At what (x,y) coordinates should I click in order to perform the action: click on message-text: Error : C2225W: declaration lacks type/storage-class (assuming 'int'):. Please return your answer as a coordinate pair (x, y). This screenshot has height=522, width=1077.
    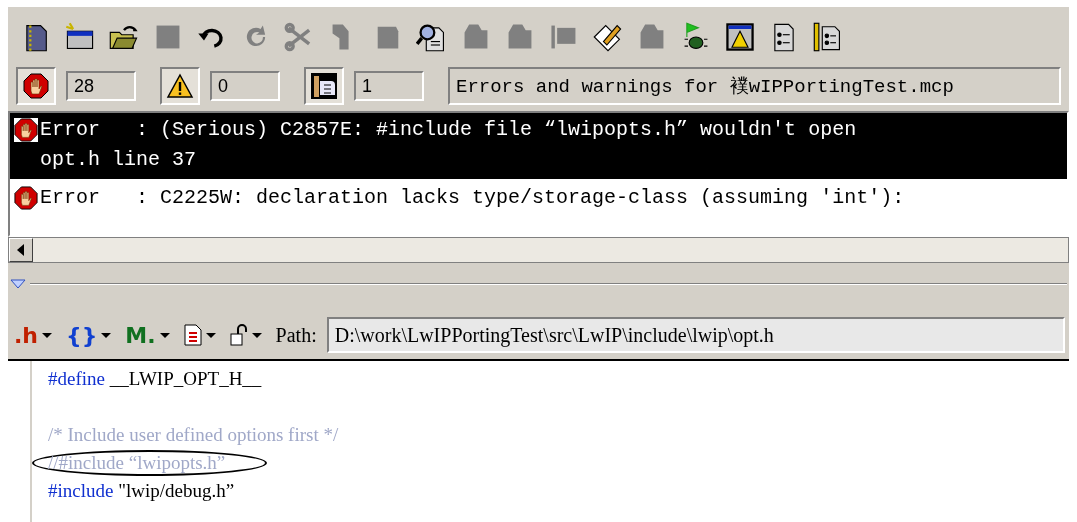
    Looking at the image, I should click on (472, 198).